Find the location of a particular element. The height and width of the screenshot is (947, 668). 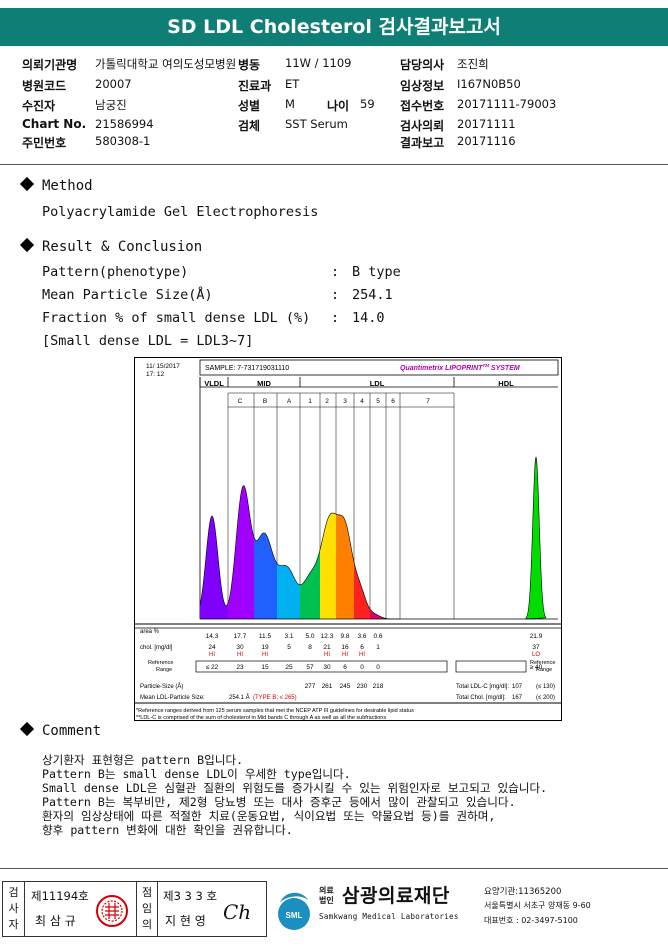

org-address: 서울특별시 서초구 양재동 9-60 is located at coordinates (537, 905).